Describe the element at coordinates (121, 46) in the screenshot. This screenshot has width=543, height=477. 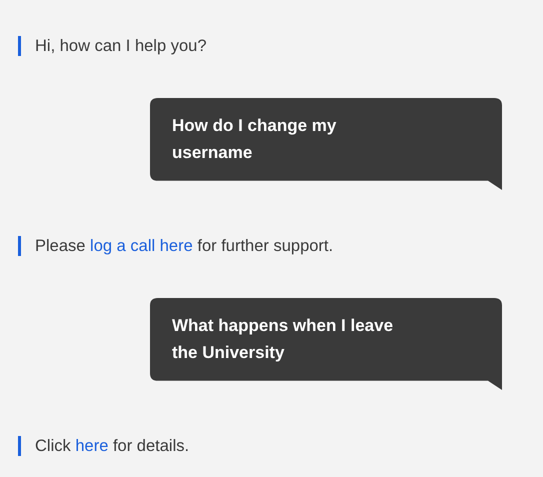
I see `bot-message: Hi, how can I help you?` at that location.